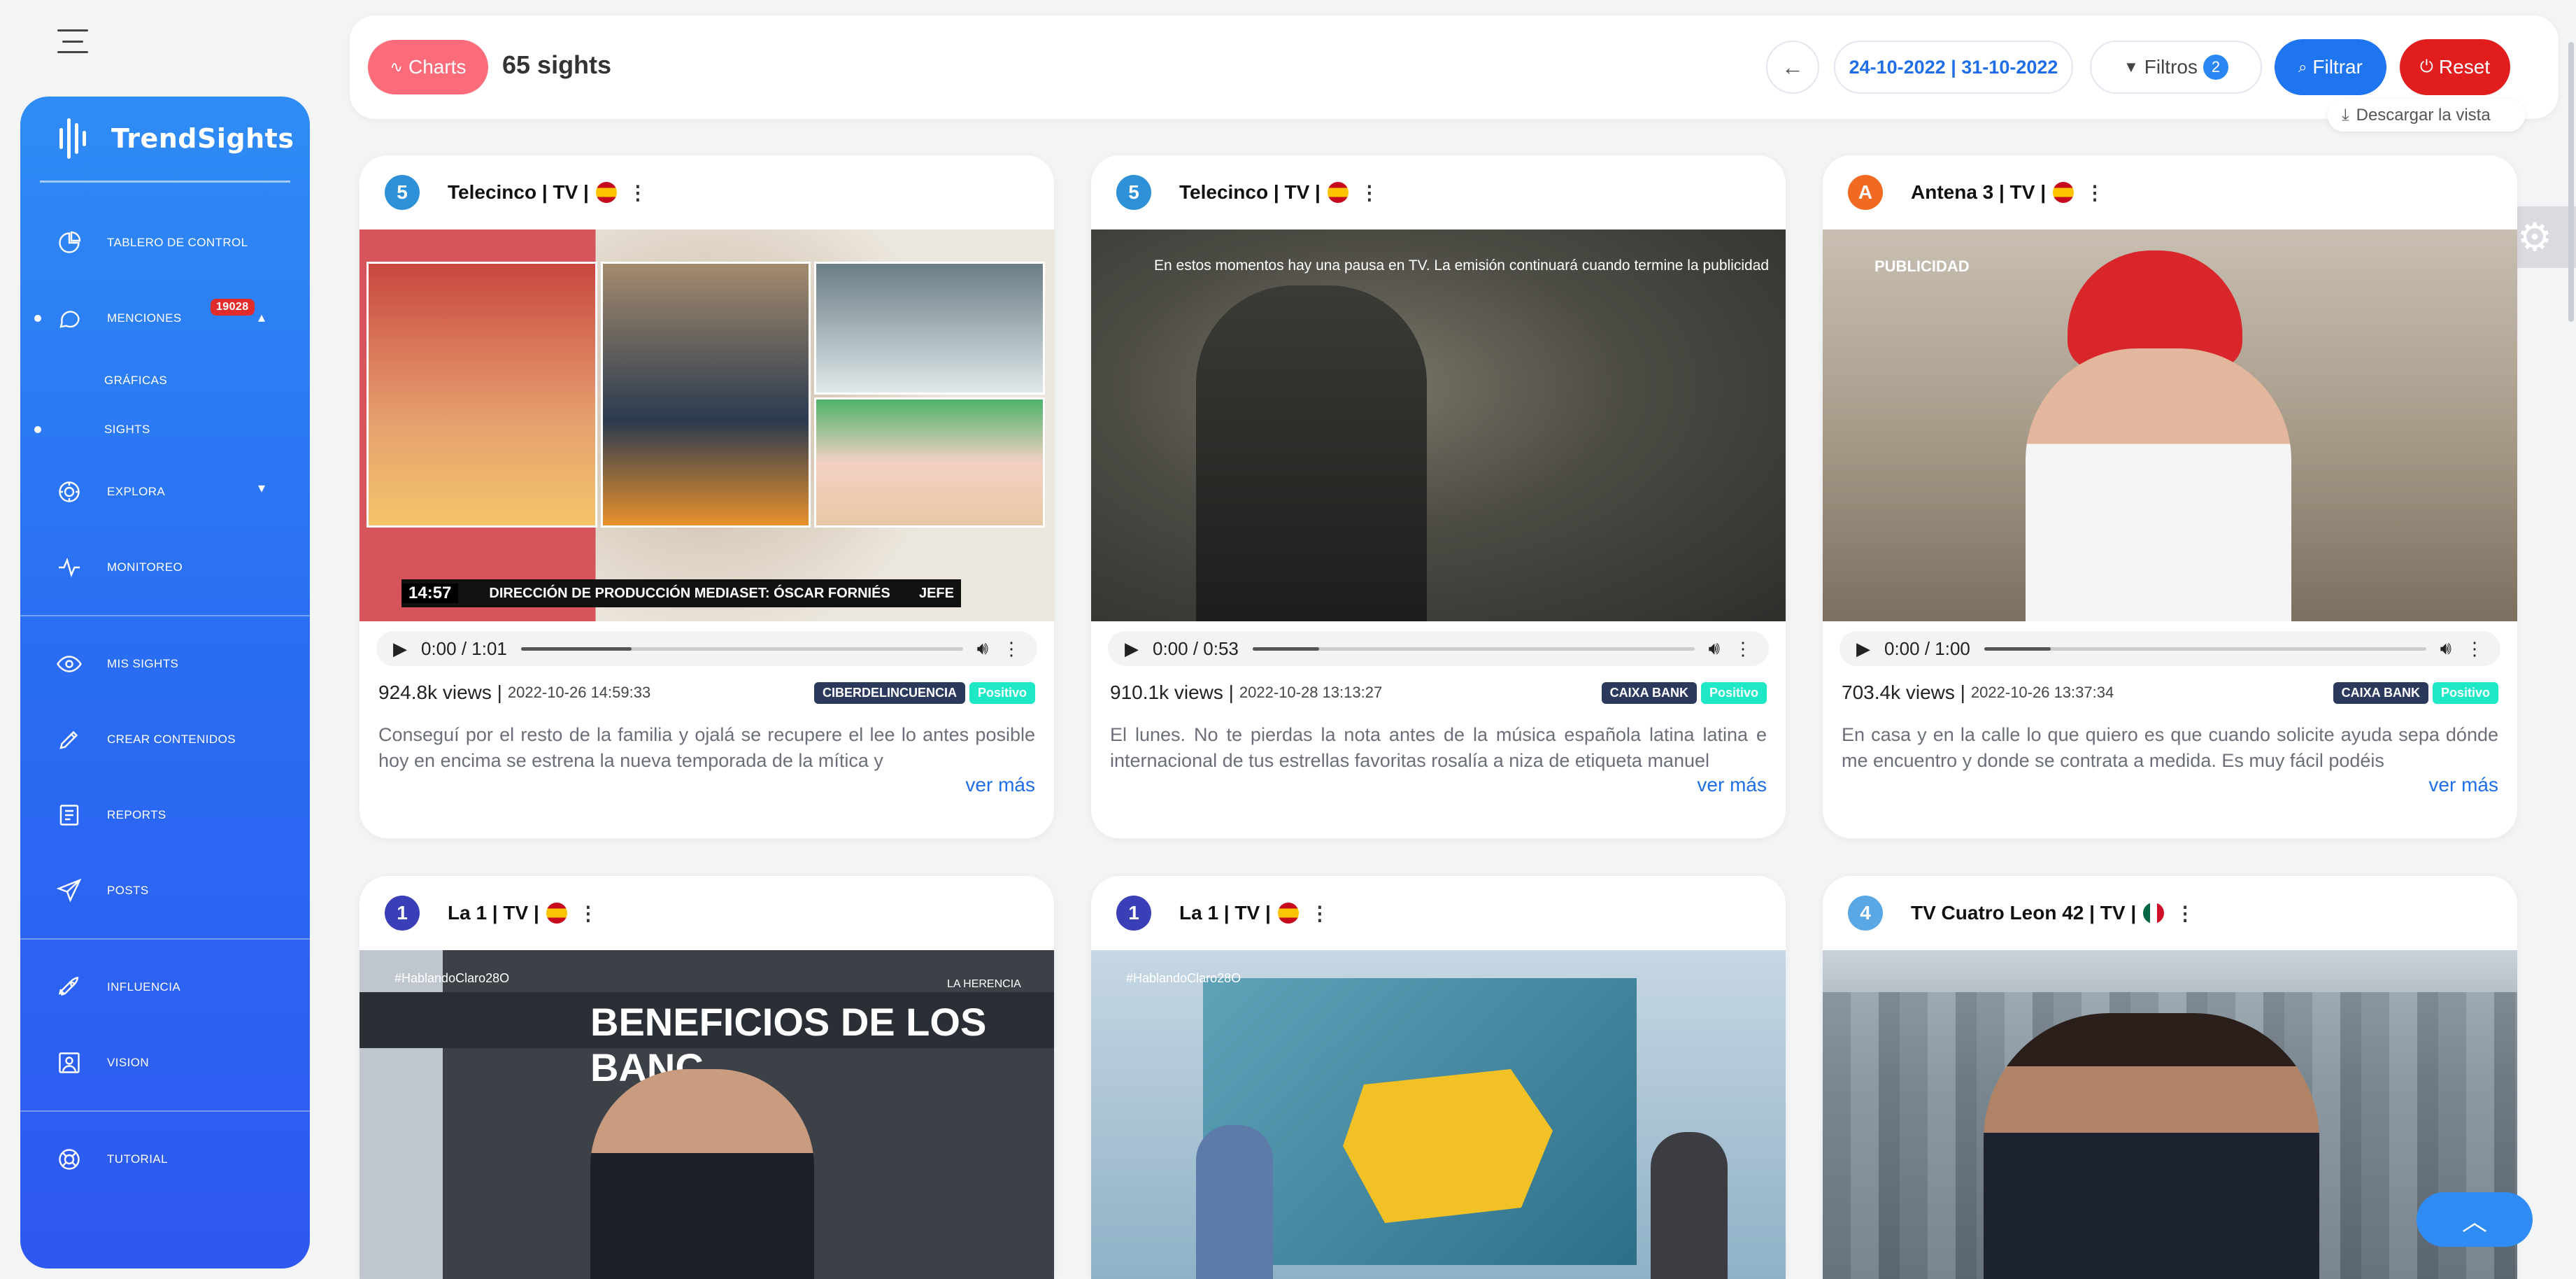 The width and height of the screenshot is (2576, 1279). I want to click on power-icon: ⏻, so click(2426, 66).